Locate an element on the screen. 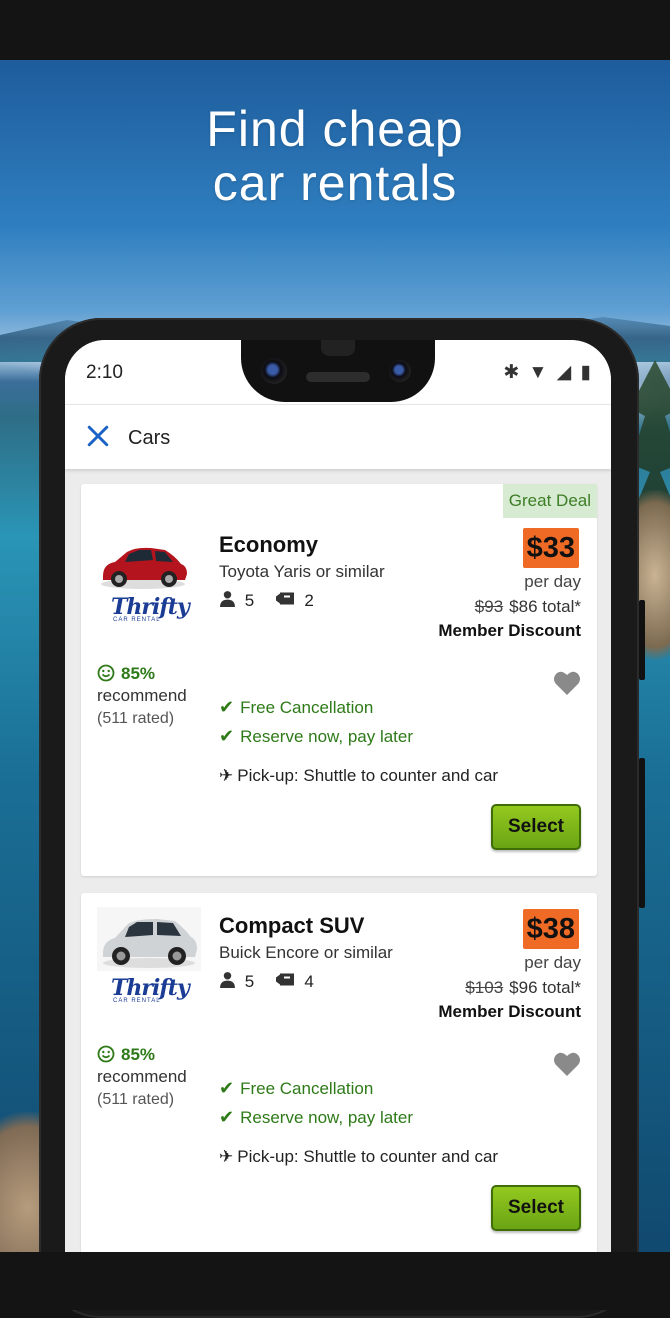 This screenshot has width=670, height=1318. battery-icon: ▮ is located at coordinates (586, 372).